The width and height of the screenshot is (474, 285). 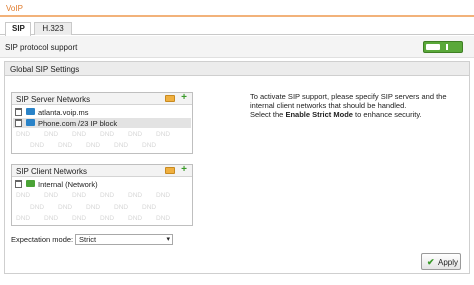 I want to click on apply-button: ✔ Apply, so click(x=441, y=261).